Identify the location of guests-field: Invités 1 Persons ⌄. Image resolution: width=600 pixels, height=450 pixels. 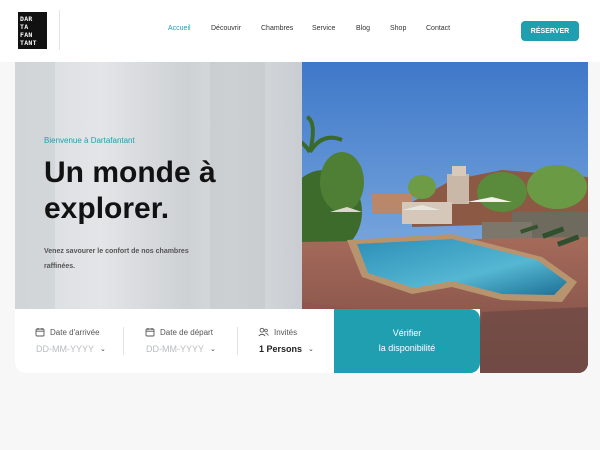
(295, 341).